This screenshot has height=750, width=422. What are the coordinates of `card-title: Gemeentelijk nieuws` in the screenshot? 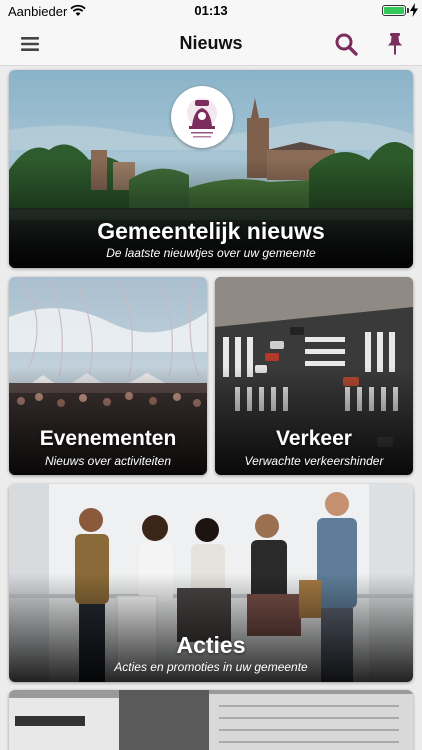 It's located at (211, 231).